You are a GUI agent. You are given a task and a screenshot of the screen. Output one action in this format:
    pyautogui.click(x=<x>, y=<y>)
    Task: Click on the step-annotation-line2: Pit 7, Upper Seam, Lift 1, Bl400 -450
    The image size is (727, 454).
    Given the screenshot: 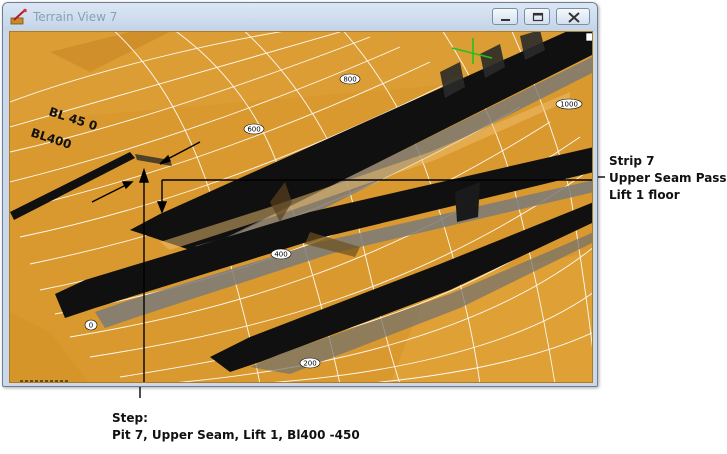 What is the action you would take?
    pyautogui.click(x=236, y=435)
    